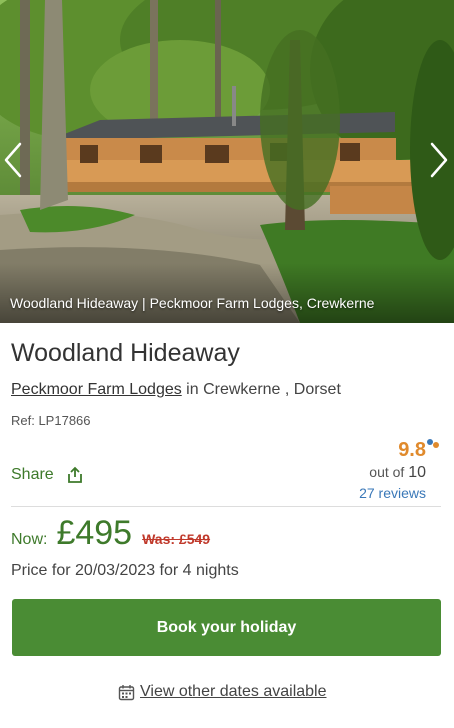  Describe the element at coordinates (261, 389) in the screenshot. I see `location-text: in Crewkerne , Dorset` at that location.